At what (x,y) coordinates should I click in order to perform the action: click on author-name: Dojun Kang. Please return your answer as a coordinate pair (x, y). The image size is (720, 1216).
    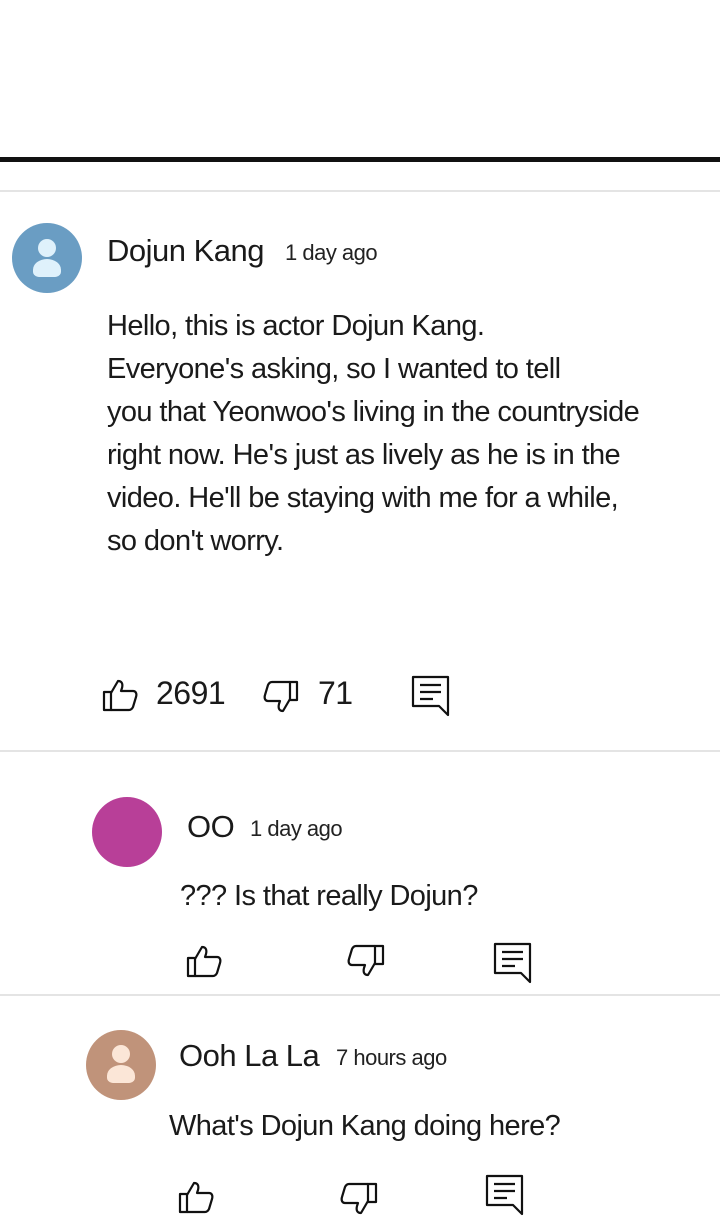
    Looking at the image, I should click on (186, 251).